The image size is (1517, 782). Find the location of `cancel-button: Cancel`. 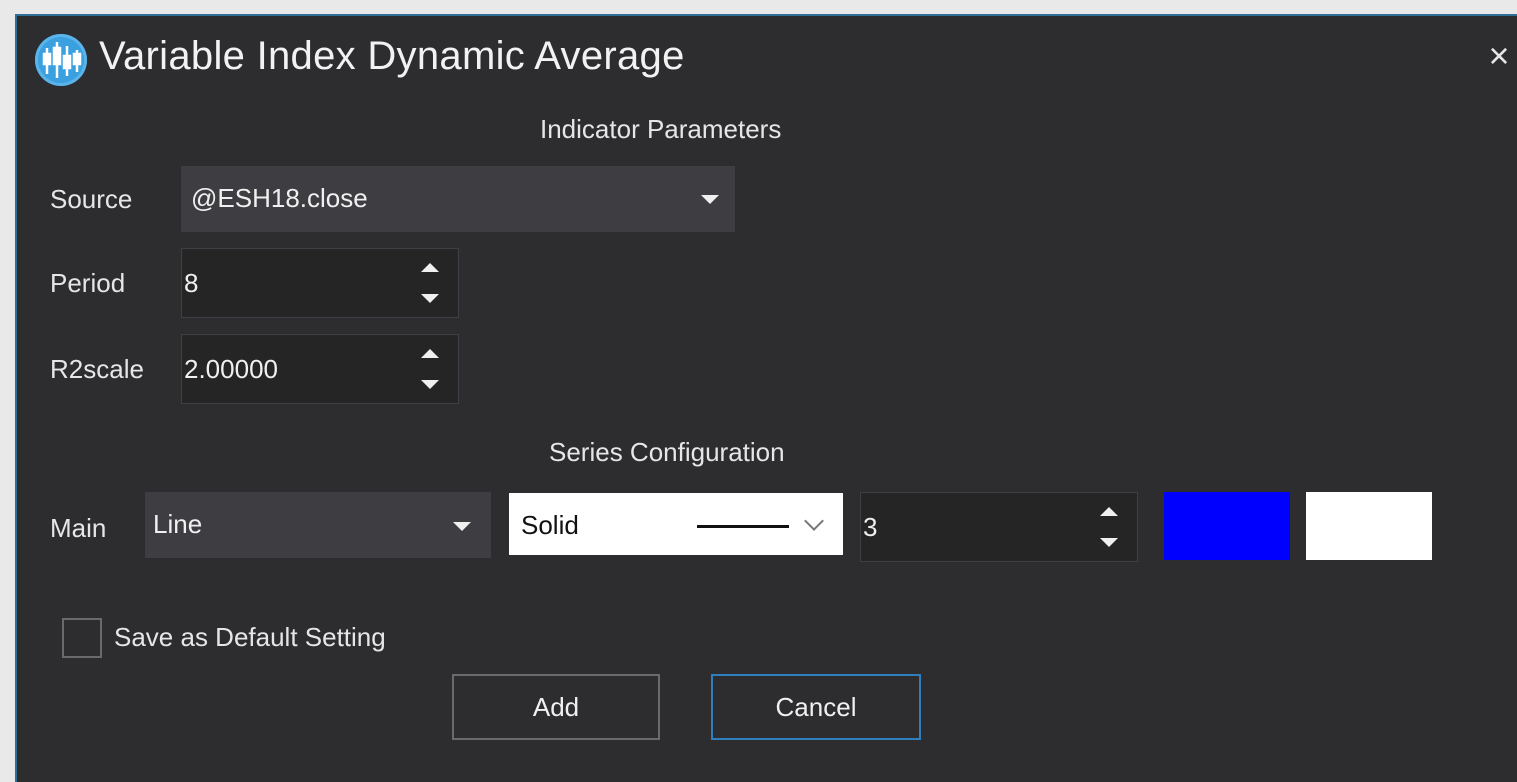

cancel-button: Cancel is located at coordinates (816, 707).